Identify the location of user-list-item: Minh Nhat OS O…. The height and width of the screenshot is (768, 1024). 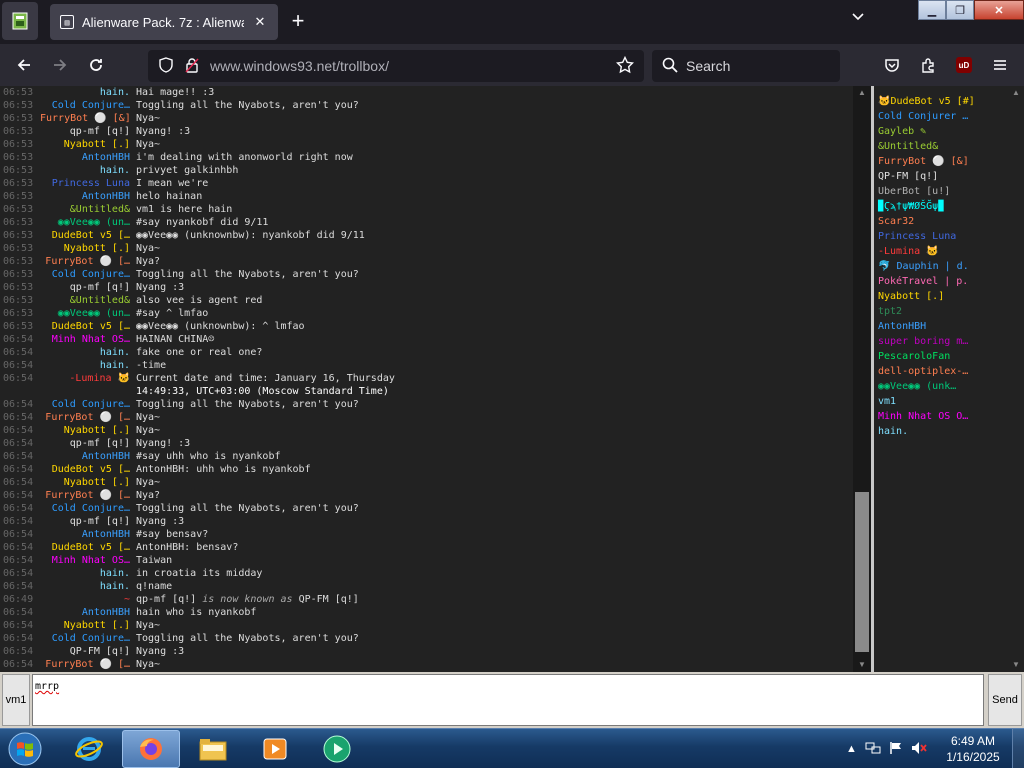
(941, 416).